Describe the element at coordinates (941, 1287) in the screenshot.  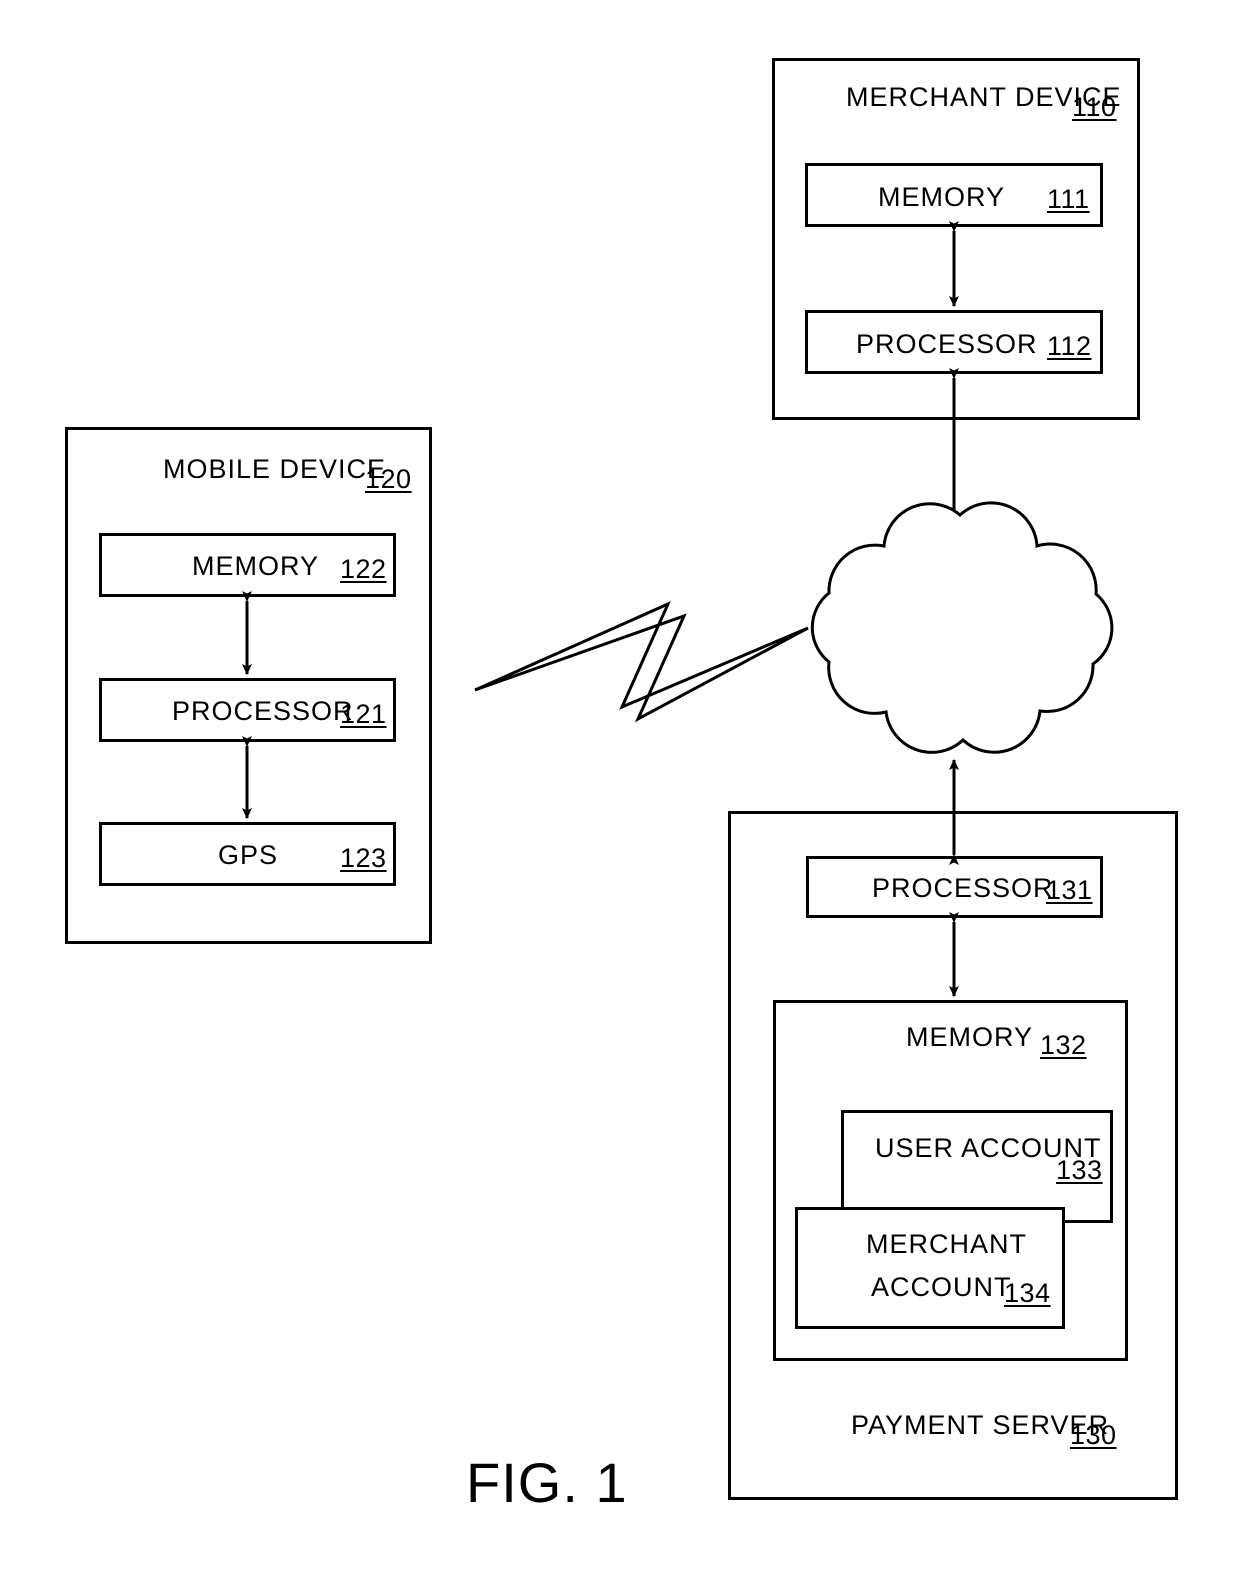
I see `merchant-account-label-line2: ACCOUNT` at that location.